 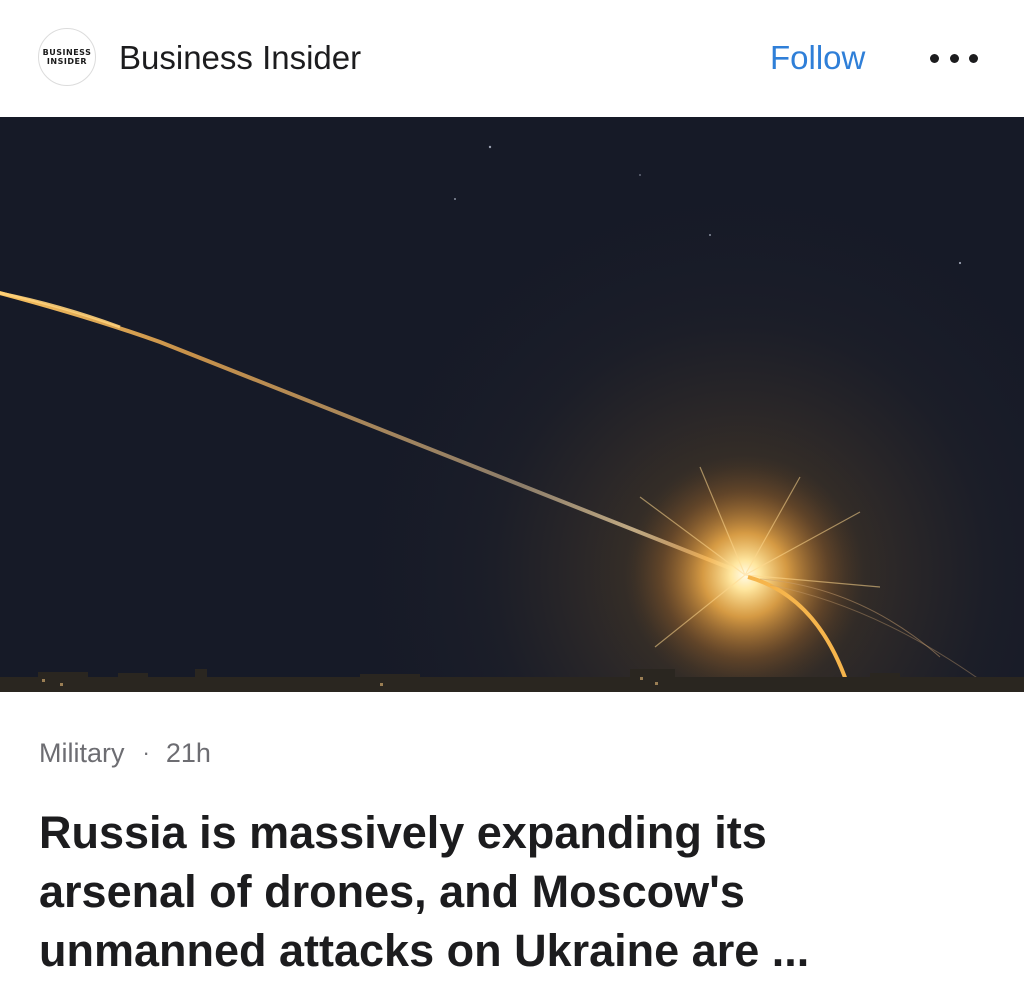 I want to click on card-header: BUSINESS INSIDER Business Insider Follow, so click(x=512, y=58).